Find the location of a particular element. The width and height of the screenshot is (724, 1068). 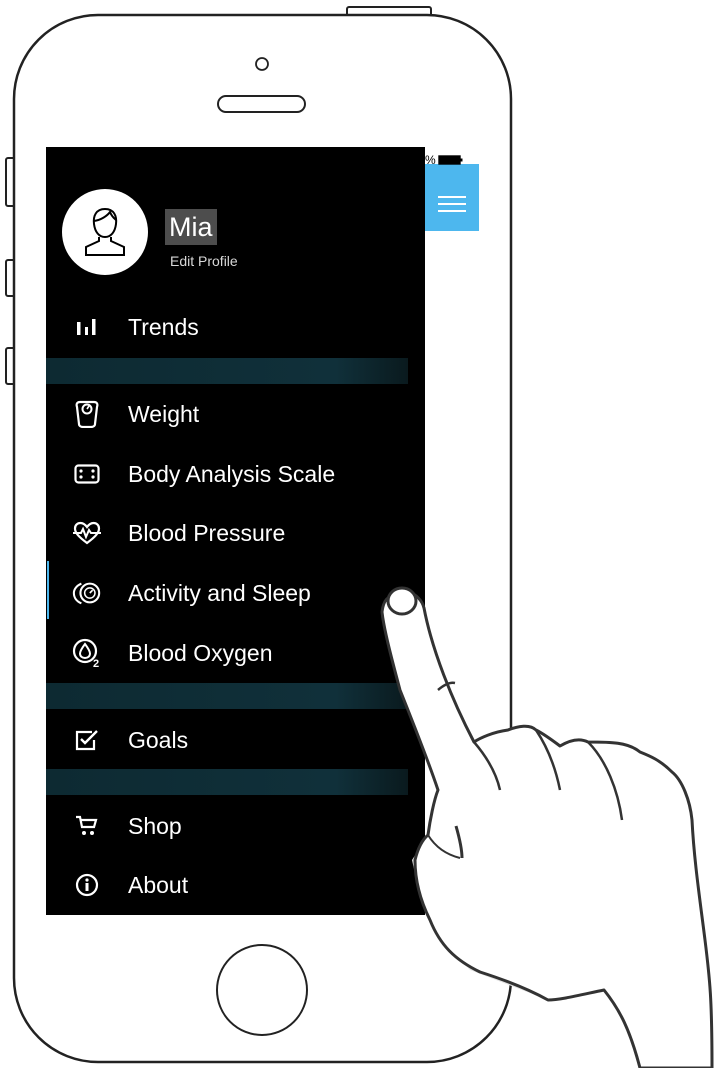

heart-pulse-icon is located at coordinates (87, 533).